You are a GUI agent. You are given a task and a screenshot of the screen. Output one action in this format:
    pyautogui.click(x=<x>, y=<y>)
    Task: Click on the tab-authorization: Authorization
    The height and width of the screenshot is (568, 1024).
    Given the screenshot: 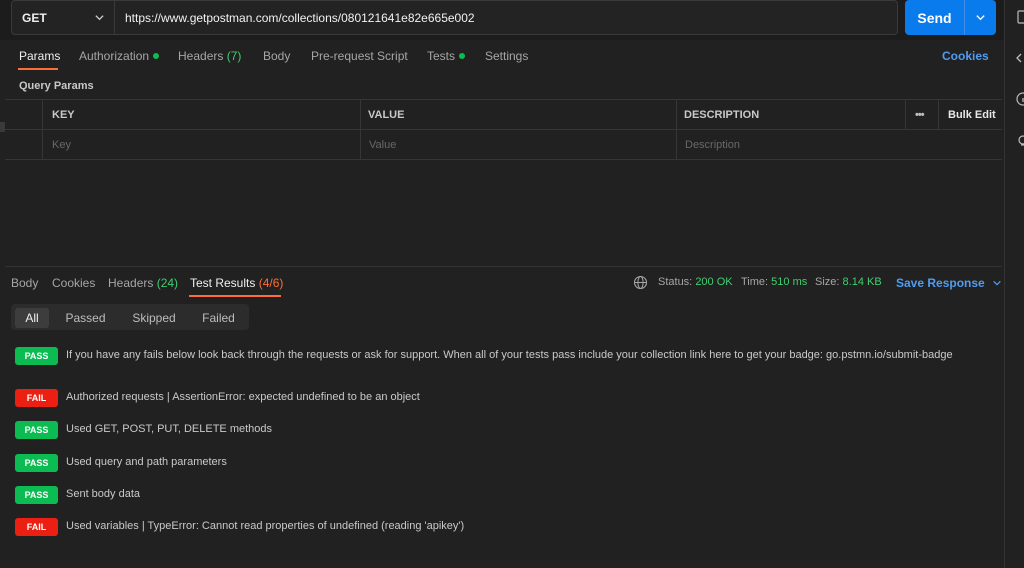 What is the action you would take?
    pyautogui.click(x=119, y=59)
    